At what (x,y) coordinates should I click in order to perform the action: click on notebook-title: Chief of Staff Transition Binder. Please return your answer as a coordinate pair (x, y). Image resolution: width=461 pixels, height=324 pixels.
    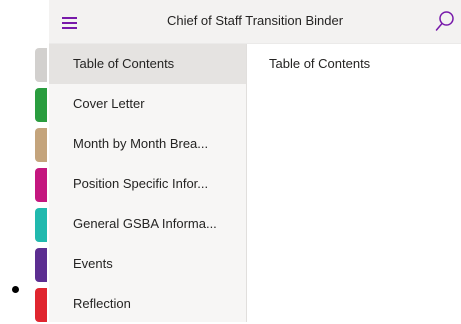
    Looking at the image, I should click on (255, 20).